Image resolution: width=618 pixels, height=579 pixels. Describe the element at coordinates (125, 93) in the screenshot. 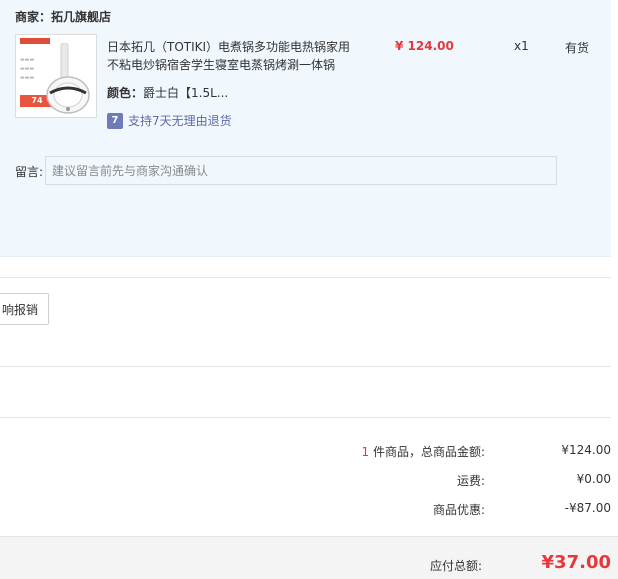

I see `product-color-label: 颜色：` at that location.